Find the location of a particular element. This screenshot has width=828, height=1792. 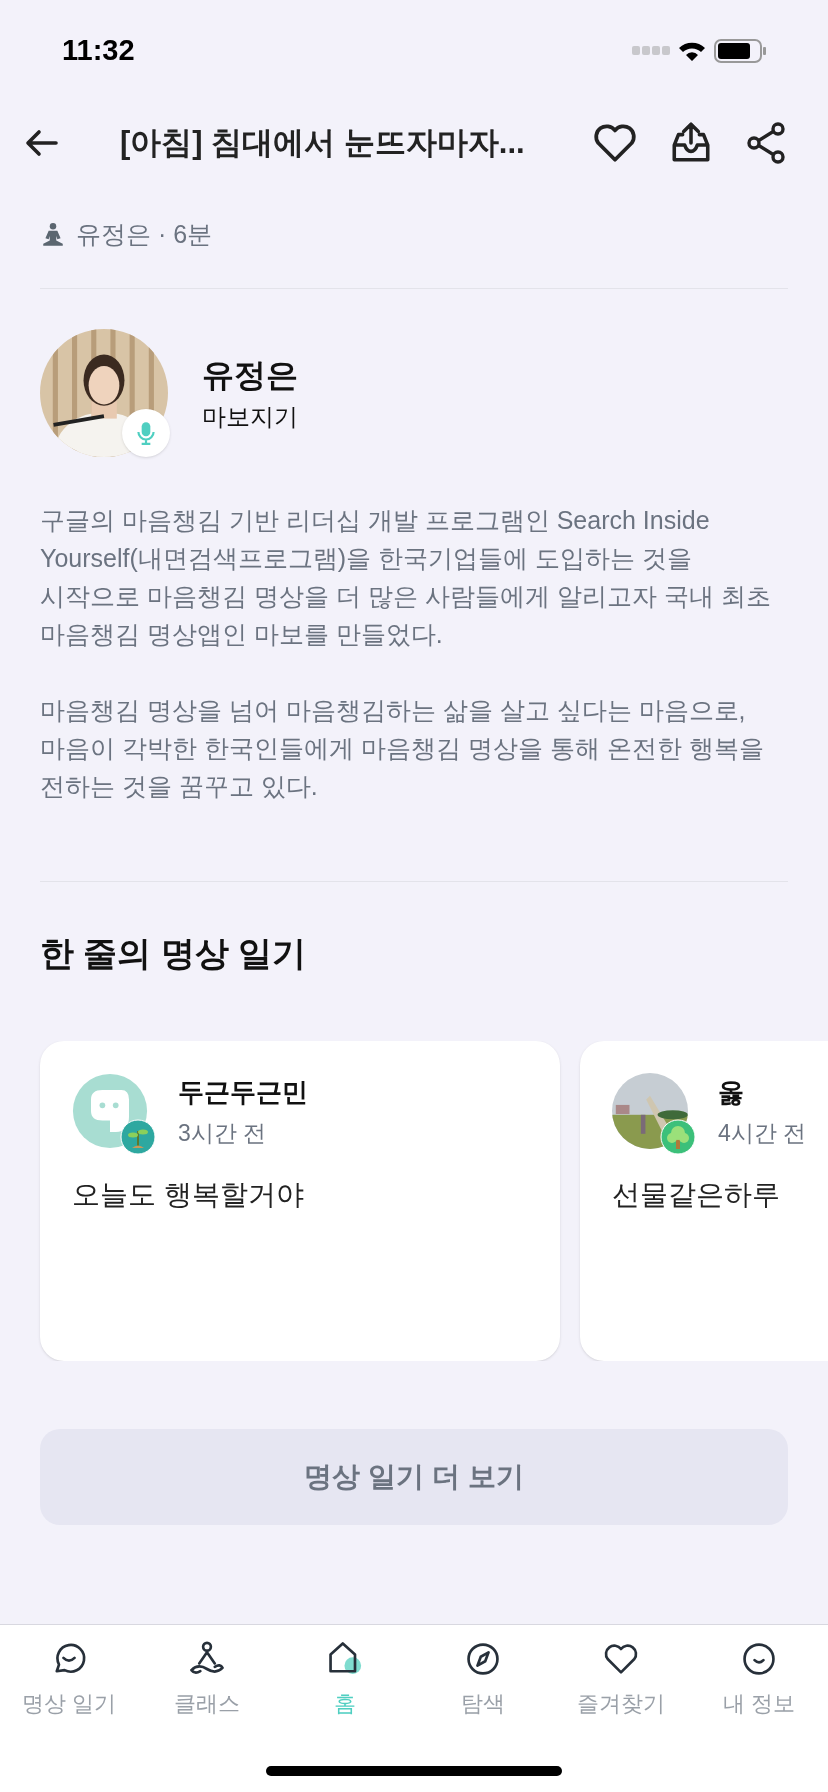

more-diary-button: 명상 일기 더 보기 is located at coordinates (414, 1476).